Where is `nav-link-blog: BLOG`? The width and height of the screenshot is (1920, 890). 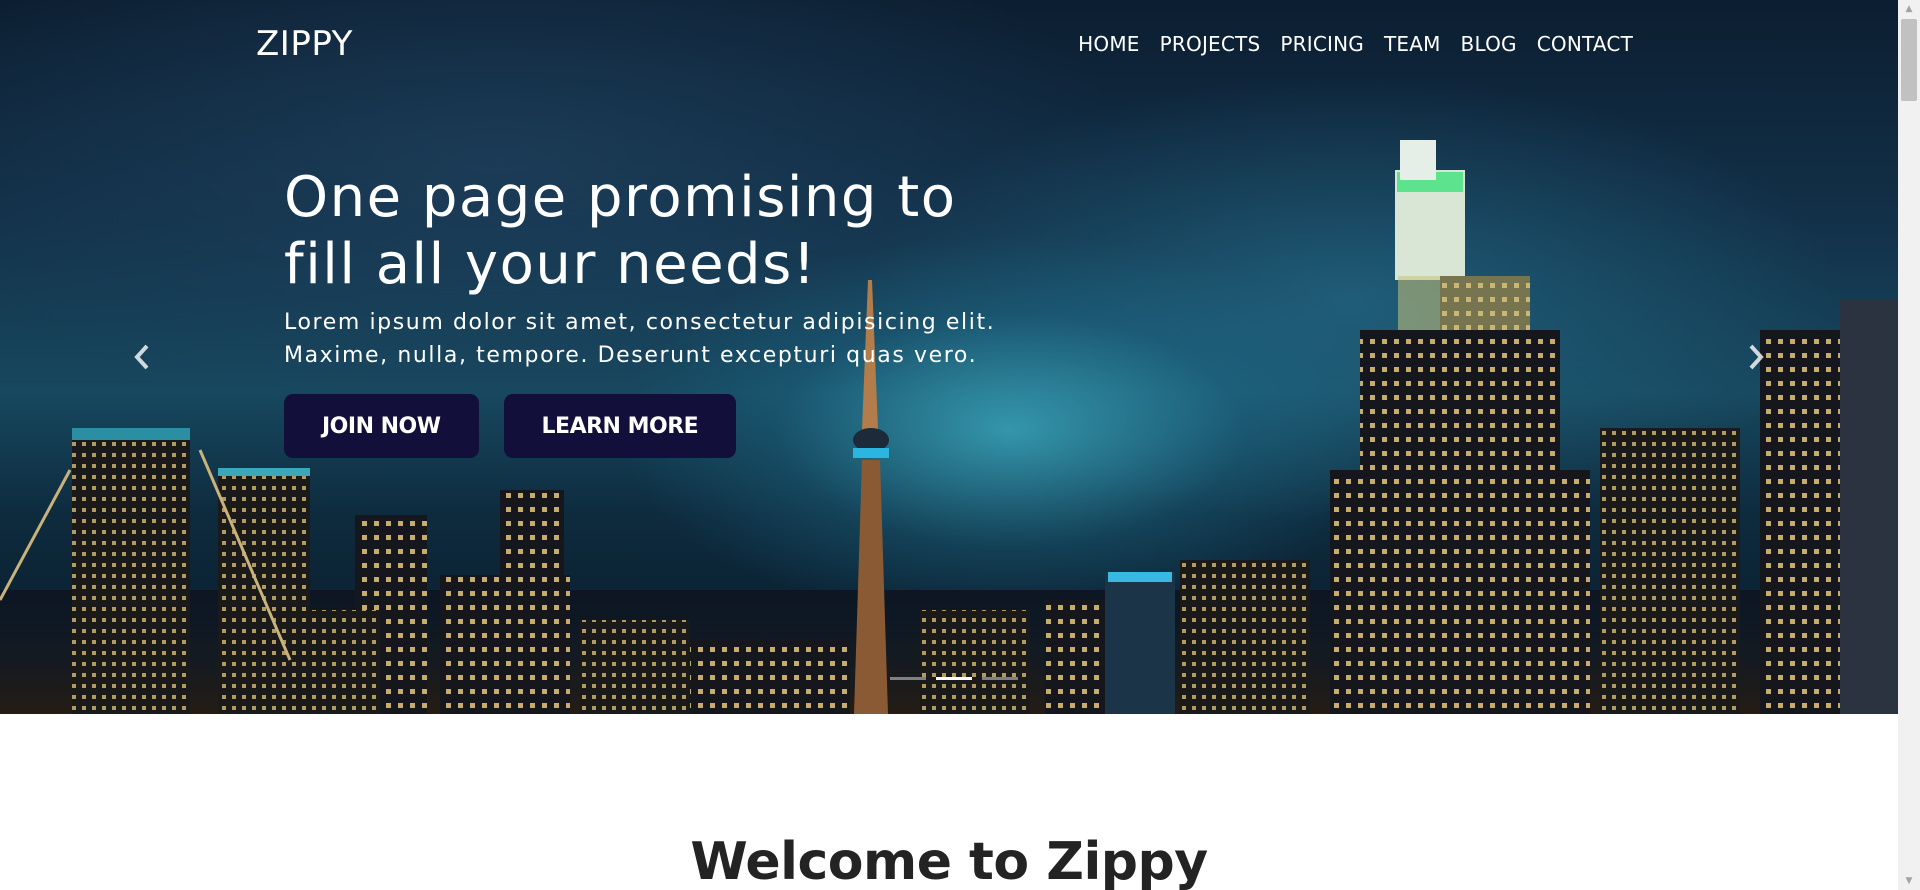
nav-link-blog: BLOG is located at coordinates (1489, 44).